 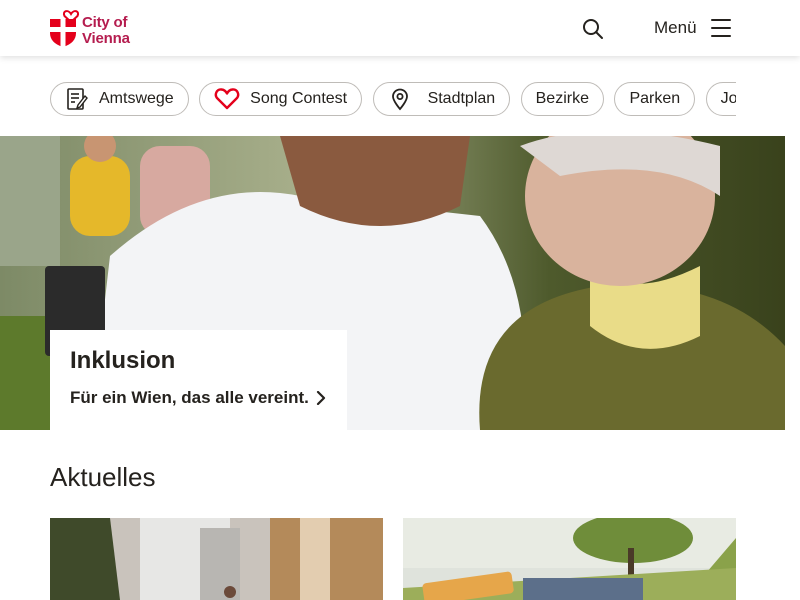 I want to click on logo-wordmark: City of Vienna, so click(x=106, y=31).